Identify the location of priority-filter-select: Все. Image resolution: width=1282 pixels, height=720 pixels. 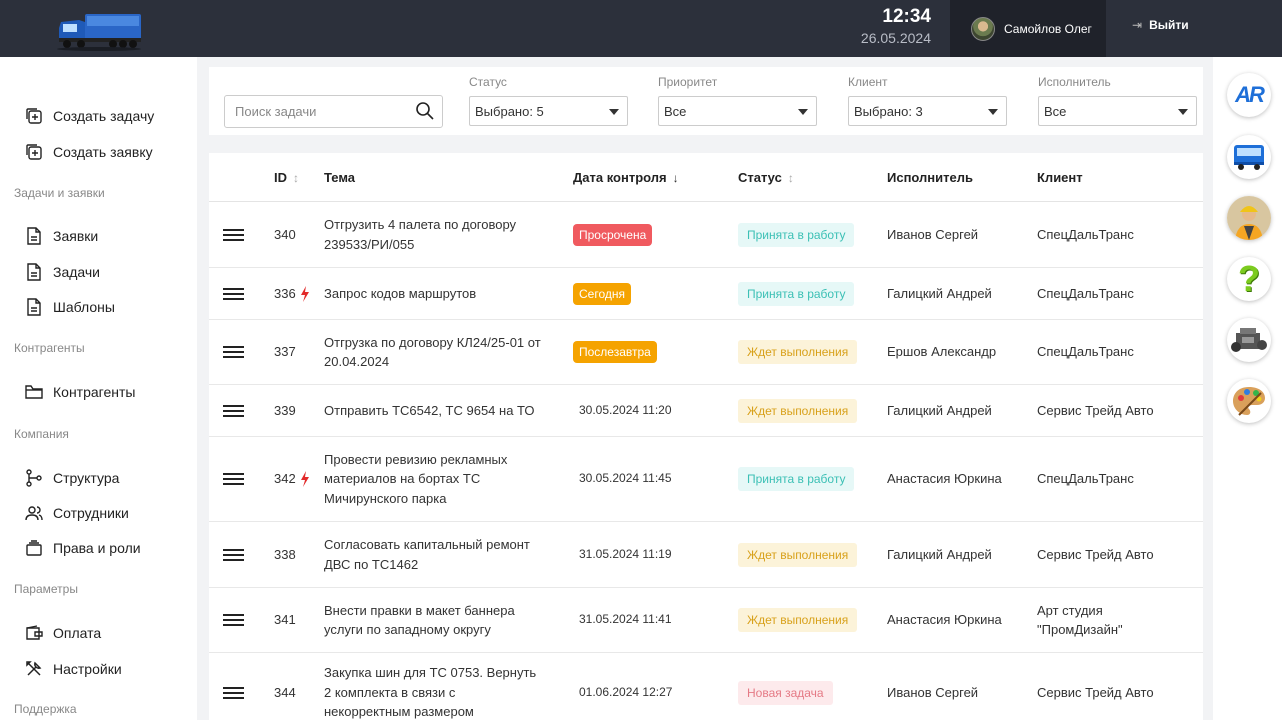
(737, 111).